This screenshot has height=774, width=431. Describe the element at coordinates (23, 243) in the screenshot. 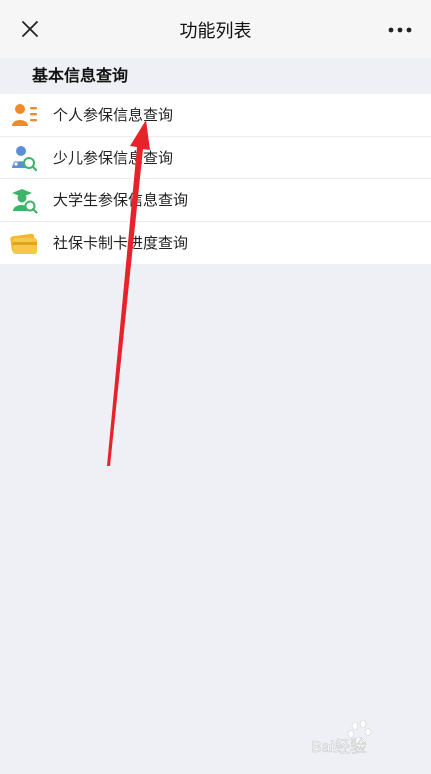

I see `card-icon` at that location.